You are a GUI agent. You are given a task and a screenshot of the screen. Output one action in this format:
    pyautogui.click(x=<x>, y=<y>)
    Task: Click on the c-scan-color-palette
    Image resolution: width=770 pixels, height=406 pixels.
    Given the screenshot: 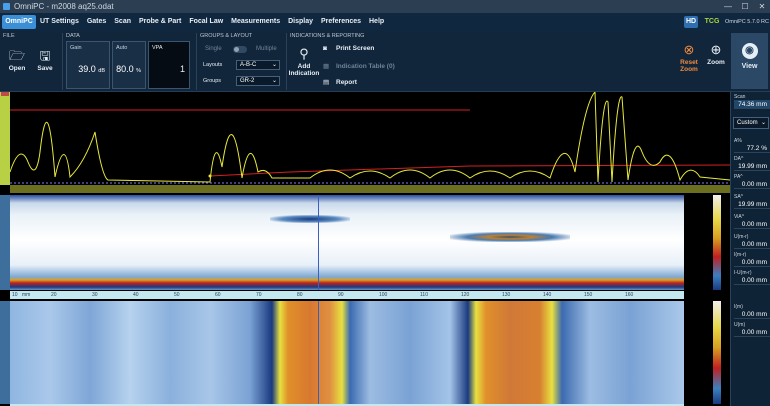 What is the action you would take?
    pyautogui.click(x=717, y=352)
    